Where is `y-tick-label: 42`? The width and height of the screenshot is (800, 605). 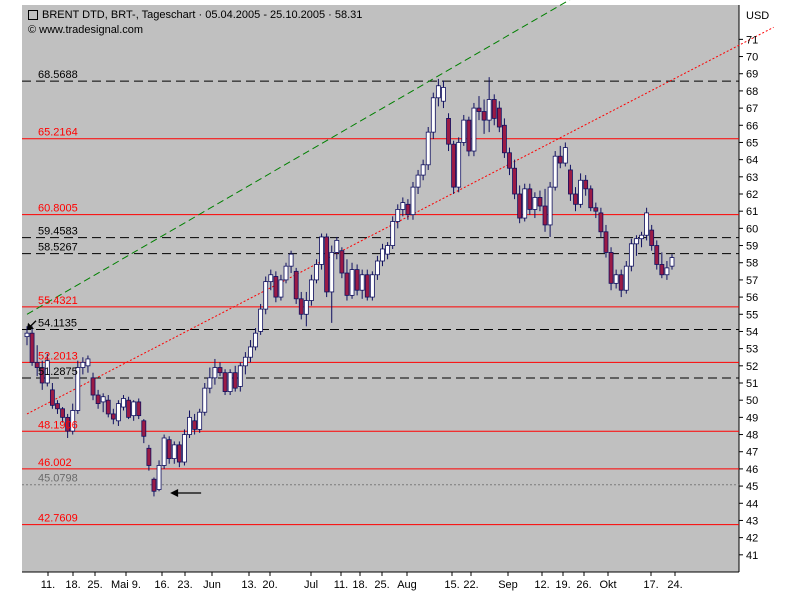
y-tick-label: 42 is located at coordinates (752, 539).